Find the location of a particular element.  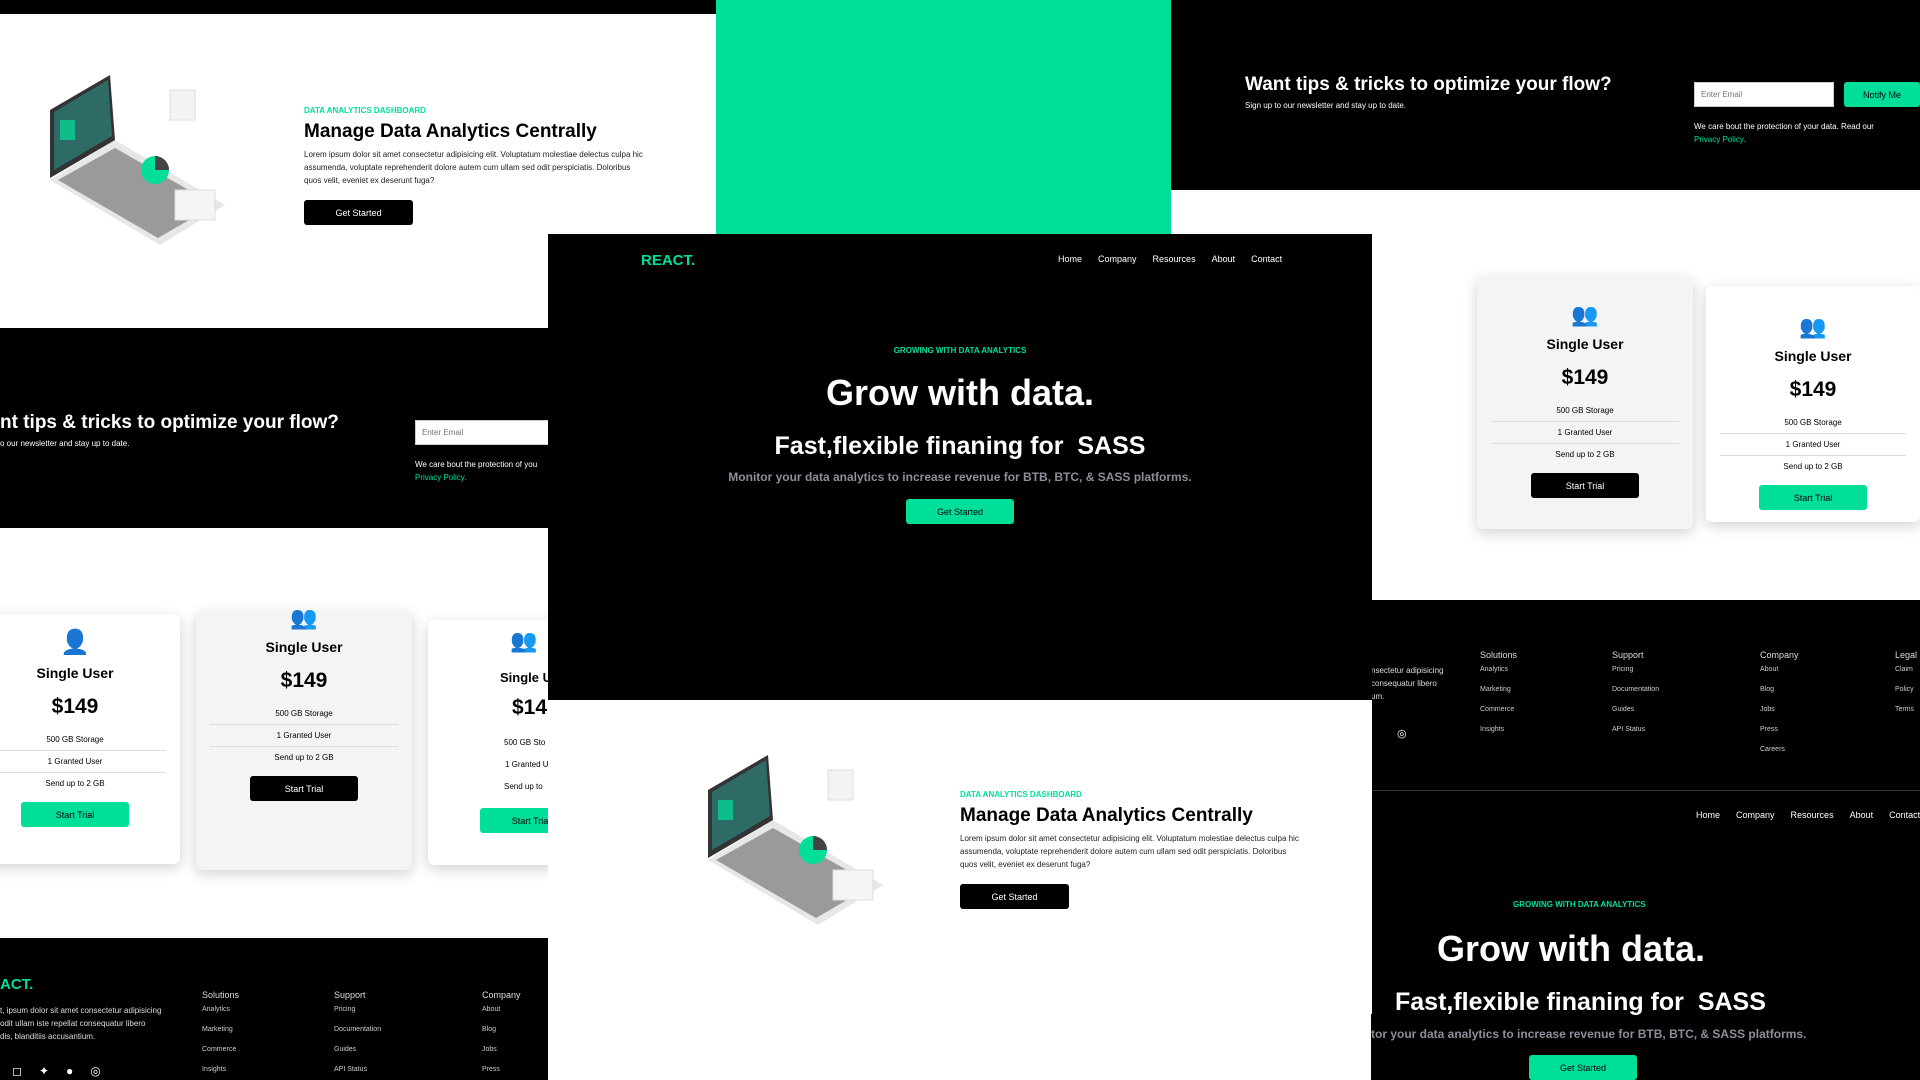

start-trial-button-cut: Start Tria is located at coordinates (514, 820).